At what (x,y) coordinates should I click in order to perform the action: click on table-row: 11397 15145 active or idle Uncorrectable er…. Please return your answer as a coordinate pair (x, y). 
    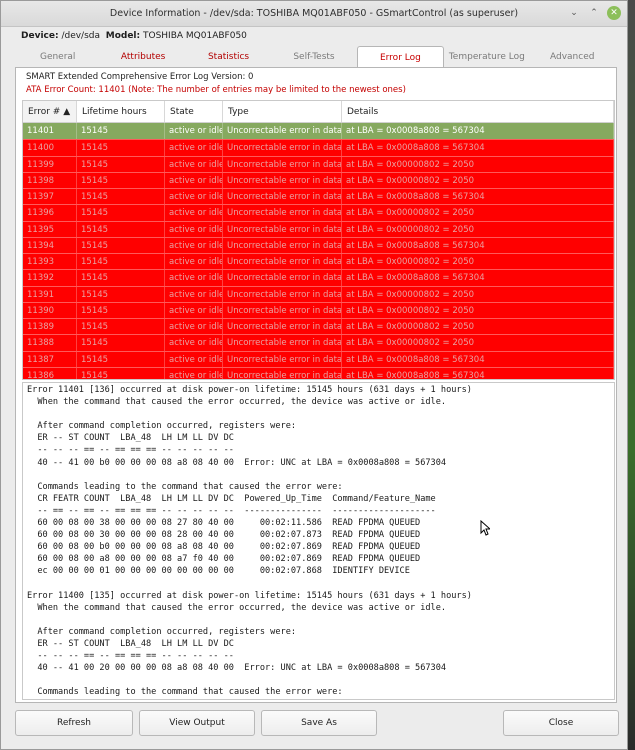
    Looking at the image, I should click on (318, 196).